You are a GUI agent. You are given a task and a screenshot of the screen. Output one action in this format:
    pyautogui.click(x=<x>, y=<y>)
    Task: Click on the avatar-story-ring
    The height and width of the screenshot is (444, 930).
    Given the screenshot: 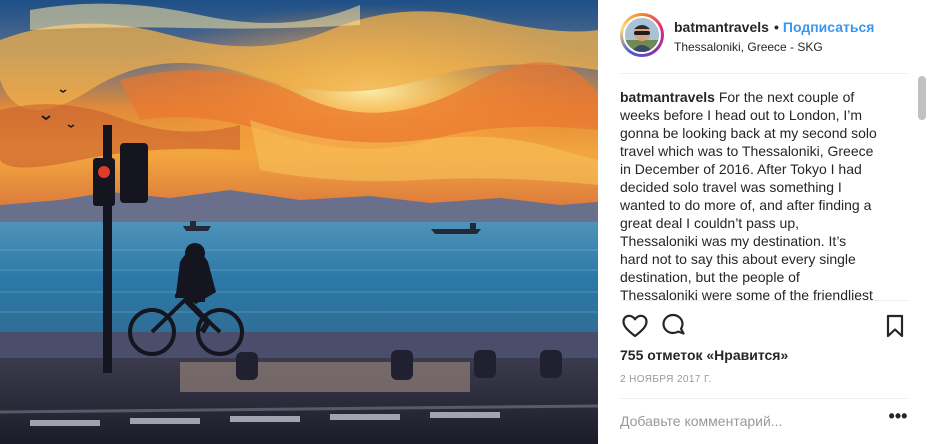 What is the action you would take?
    pyautogui.click(x=642, y=35)
    